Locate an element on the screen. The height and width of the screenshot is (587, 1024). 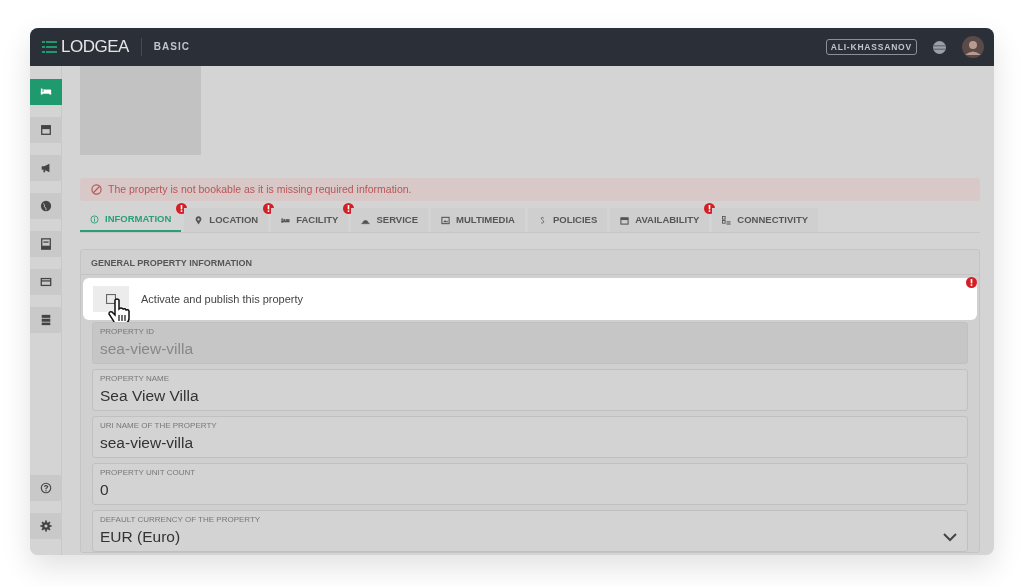
tab: CONNECTIVITY is located at coordinates (765, 220).